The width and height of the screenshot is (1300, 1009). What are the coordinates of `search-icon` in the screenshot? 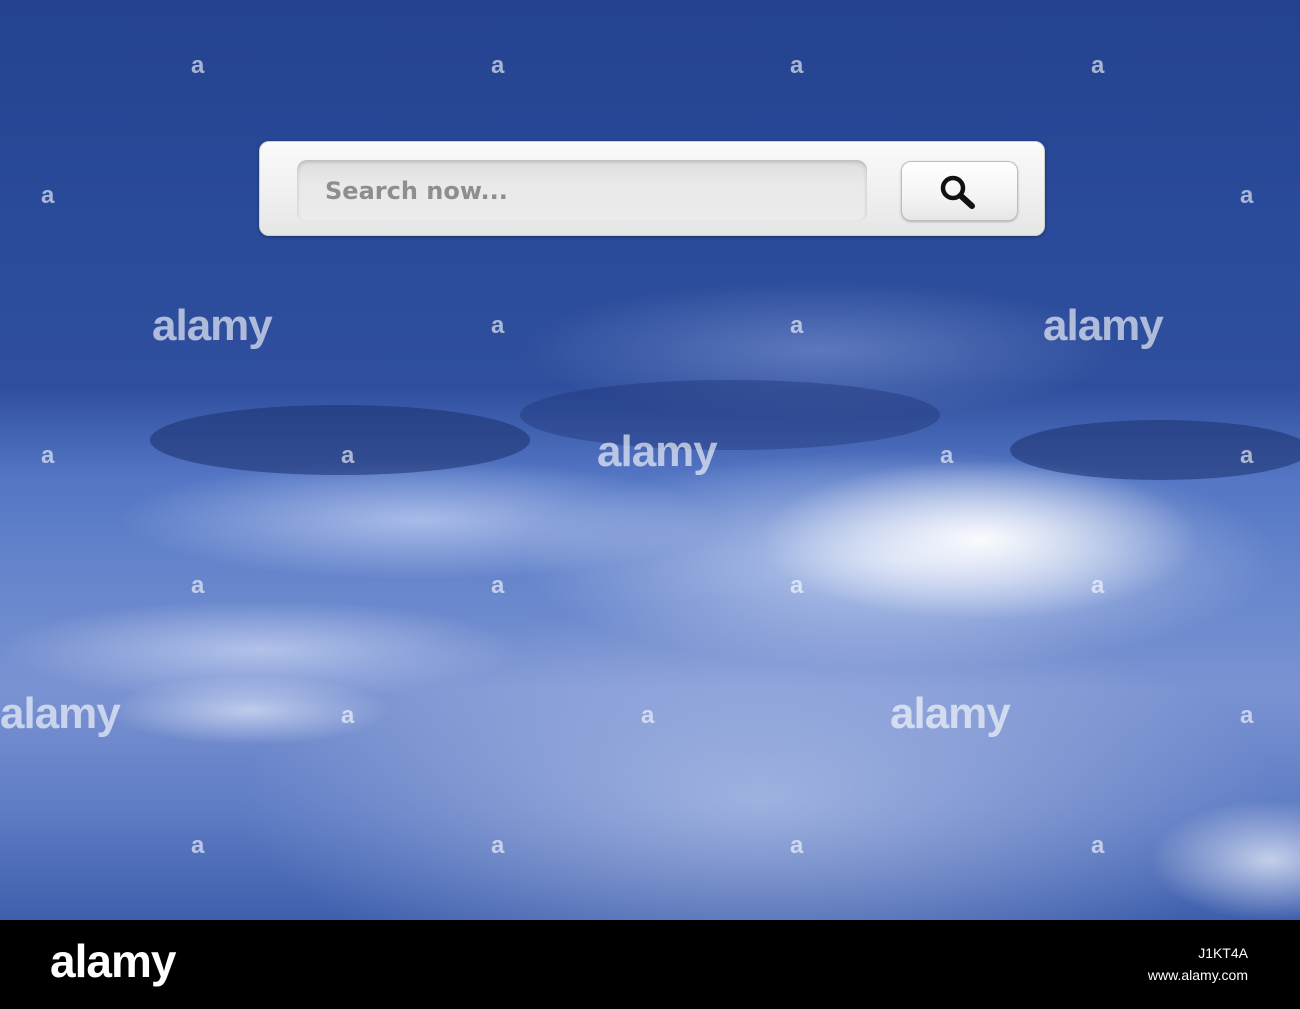 It's located at (957, 192).